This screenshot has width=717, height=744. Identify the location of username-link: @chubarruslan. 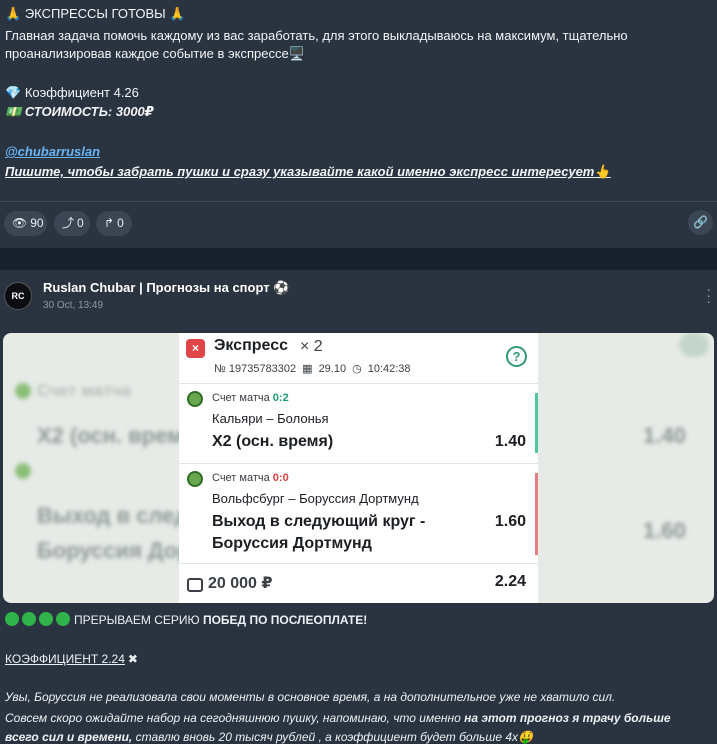
(52, 151).